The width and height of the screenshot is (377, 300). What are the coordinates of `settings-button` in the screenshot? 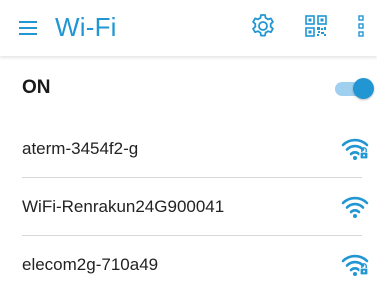 It's located at (263, 26).